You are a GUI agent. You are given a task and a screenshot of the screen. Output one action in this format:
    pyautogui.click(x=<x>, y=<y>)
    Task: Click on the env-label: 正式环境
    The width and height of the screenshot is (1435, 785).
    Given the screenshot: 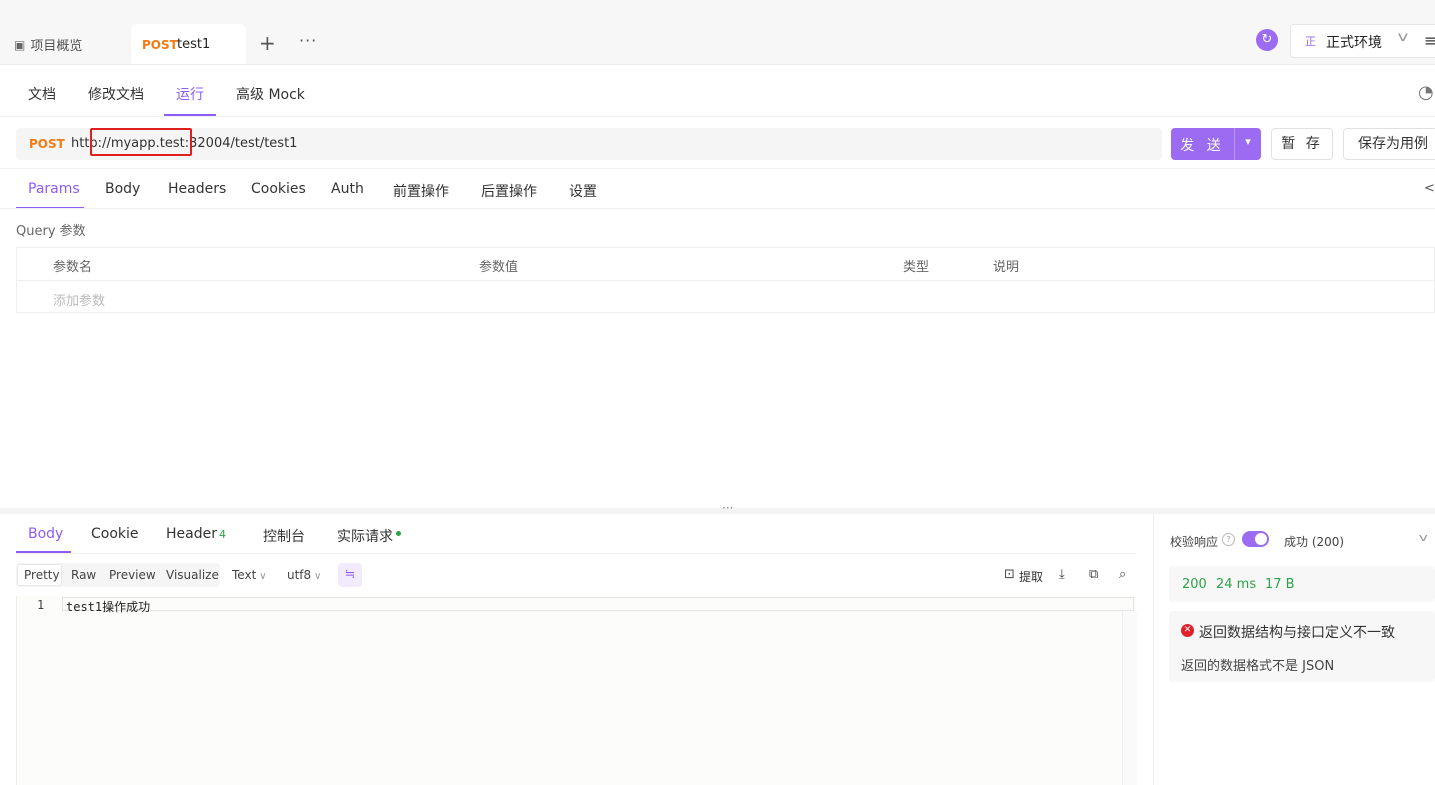 What is the action you would take?
    pyautogui.click(x=1354, y=43)
    